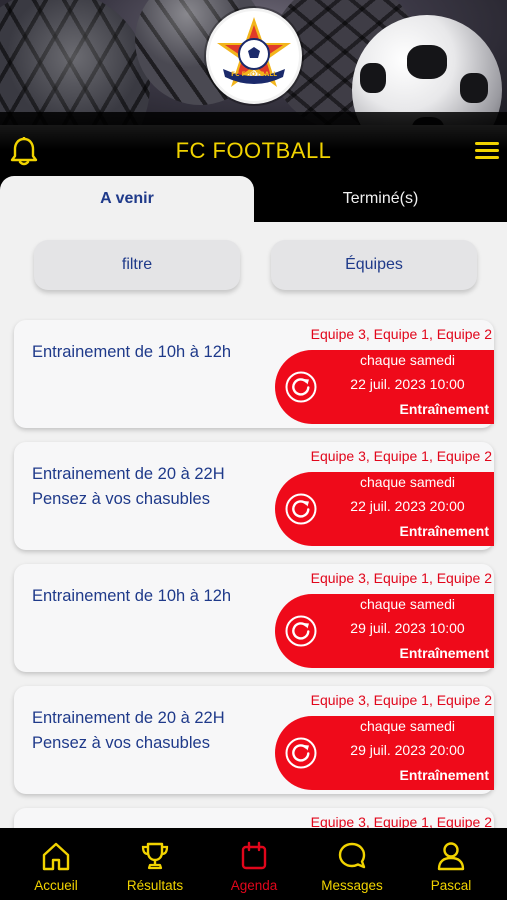  I want to click on nav-label-messages: Messages, so click(352, 885).